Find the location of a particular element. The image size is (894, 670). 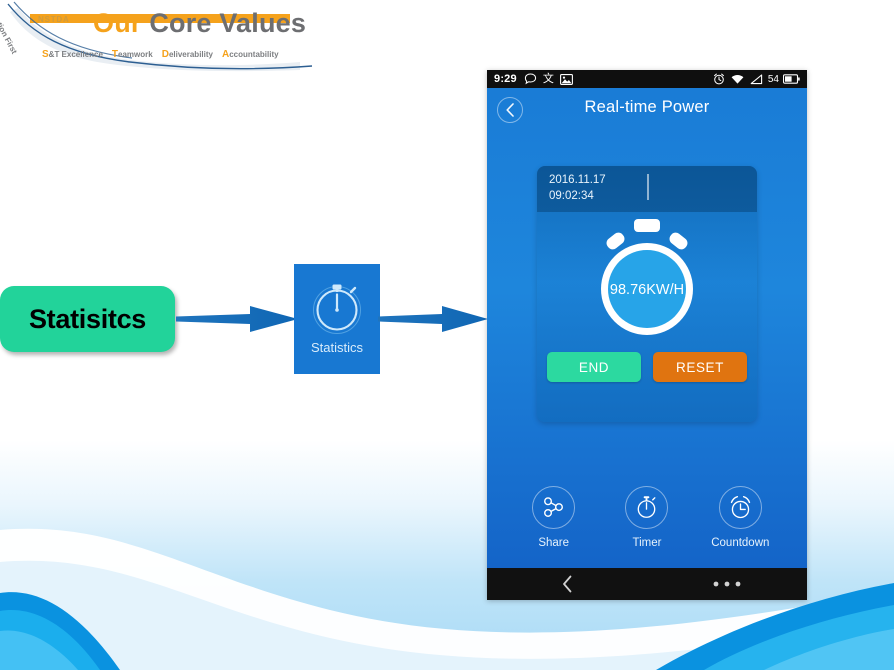

card-divider is located at coordinates (648, 187).